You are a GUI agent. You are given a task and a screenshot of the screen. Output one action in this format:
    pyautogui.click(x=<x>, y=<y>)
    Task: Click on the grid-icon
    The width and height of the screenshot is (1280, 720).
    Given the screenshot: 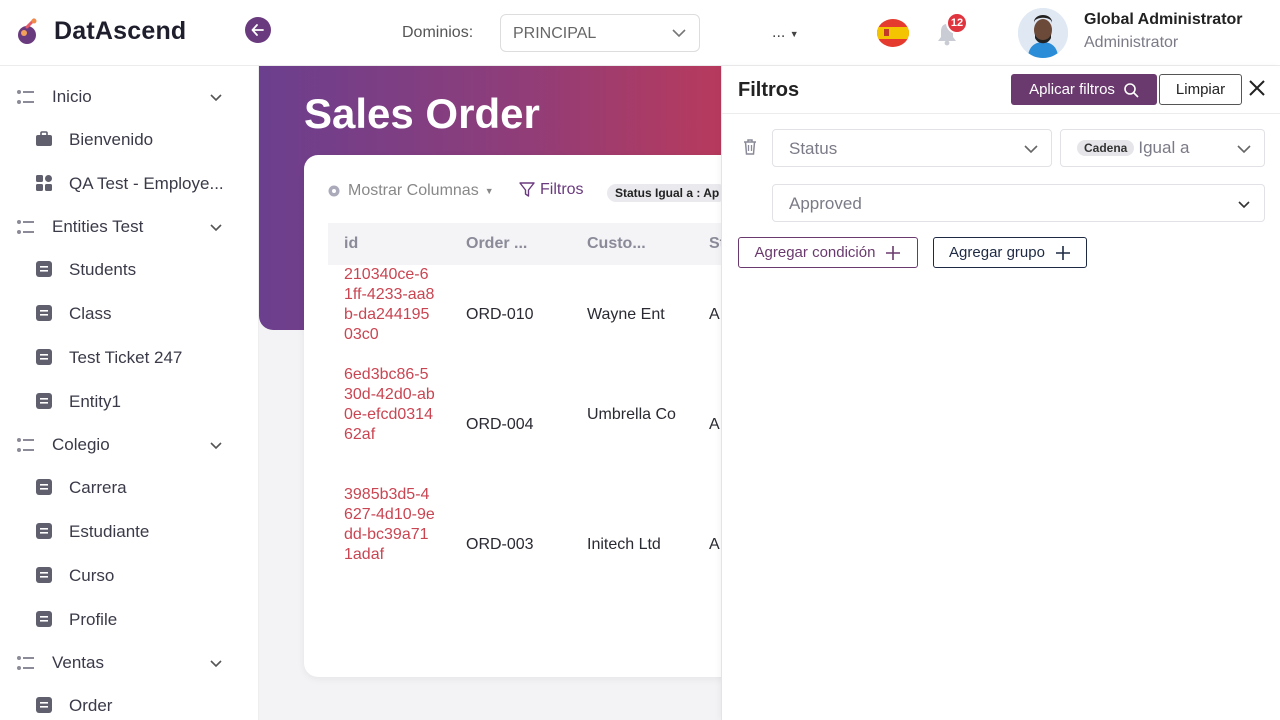 What is the action you would take?
    pyautogui.click(x=44, y=183)
    